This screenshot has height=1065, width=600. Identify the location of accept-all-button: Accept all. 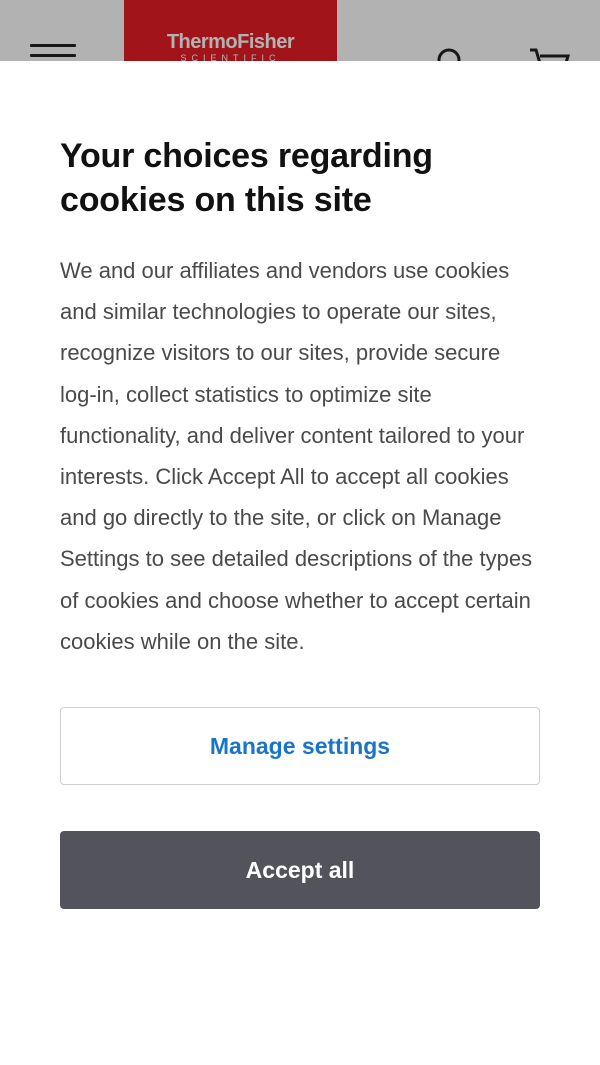
(300, 870).